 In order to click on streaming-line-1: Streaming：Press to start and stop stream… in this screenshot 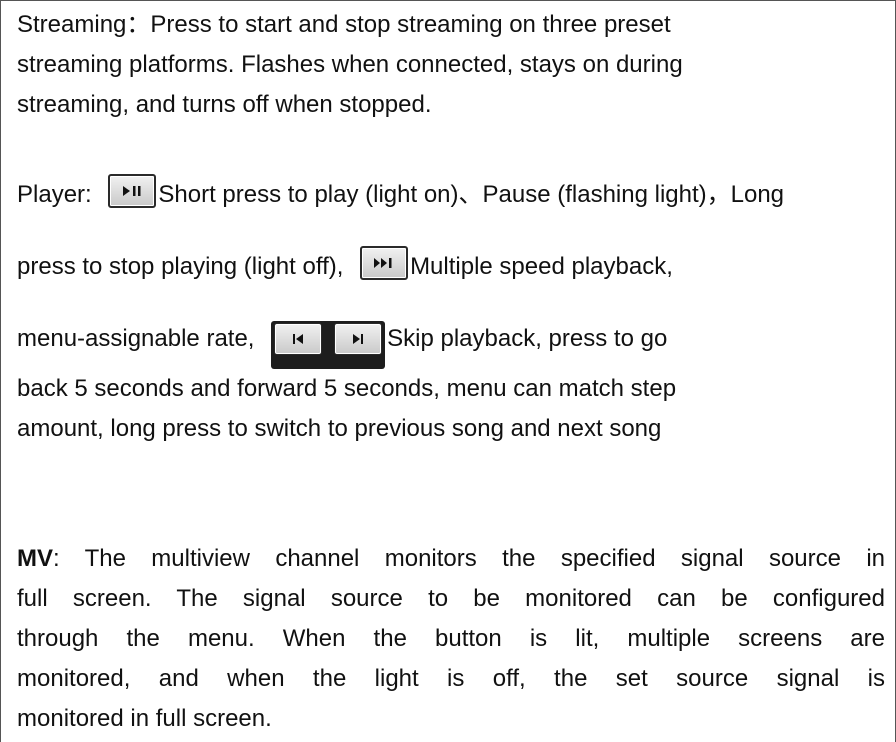, I will do `click(344, 24)`.